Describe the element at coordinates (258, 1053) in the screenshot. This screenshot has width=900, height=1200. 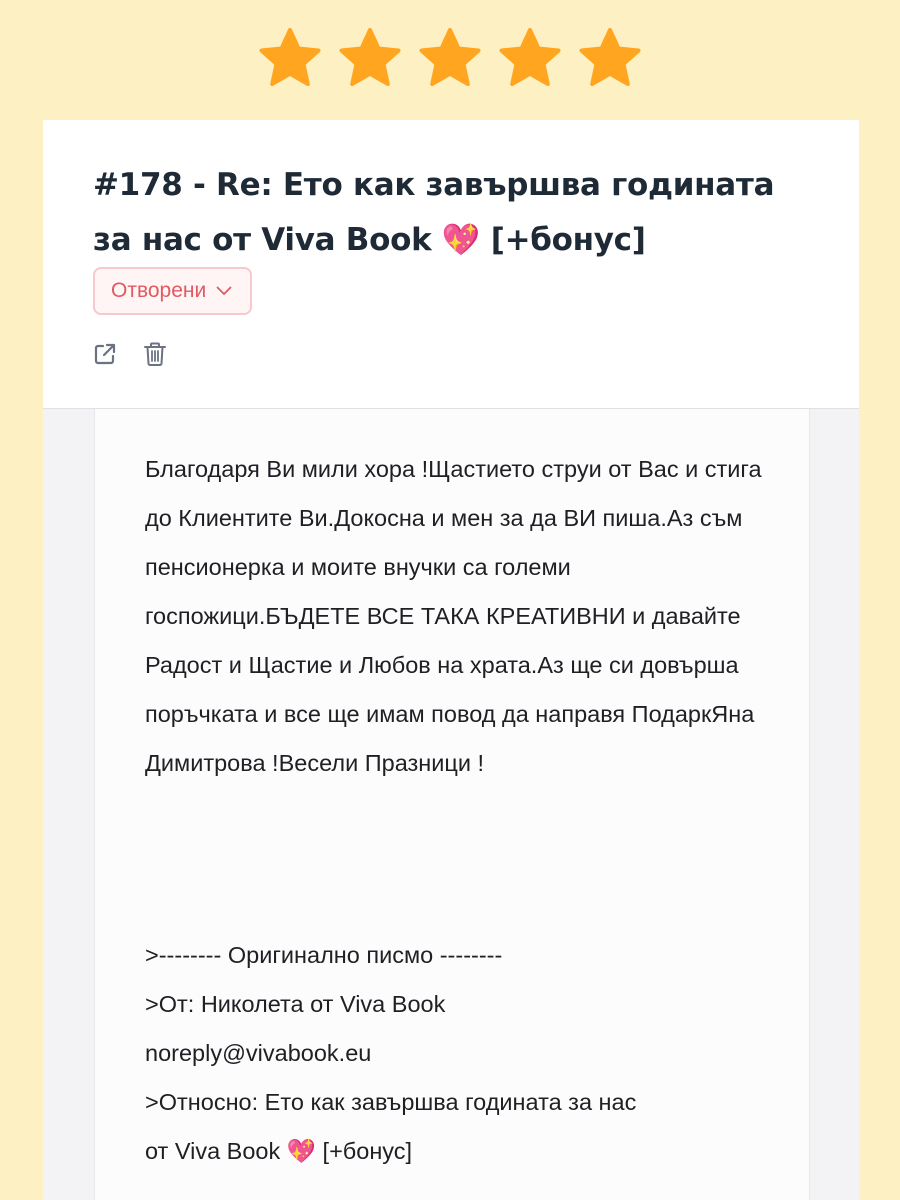
I see `original-from-email: noreply@vivabook.eu` at that location.